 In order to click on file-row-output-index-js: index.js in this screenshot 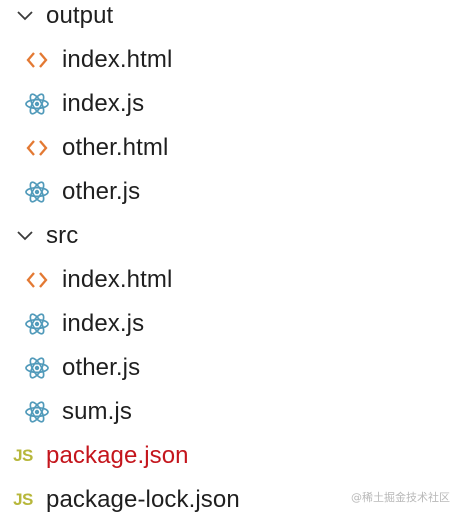, I will do `click(230, 104)`.